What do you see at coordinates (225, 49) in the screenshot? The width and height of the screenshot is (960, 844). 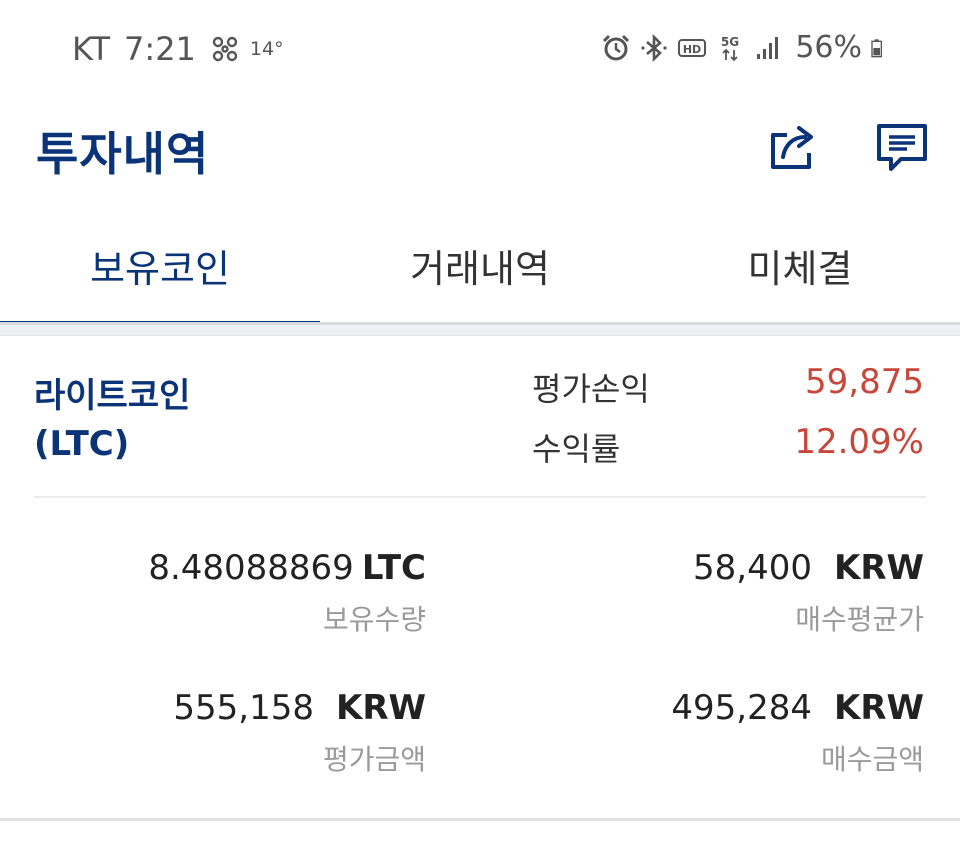 I see `fan-icon` at bounding box center [225, 49].